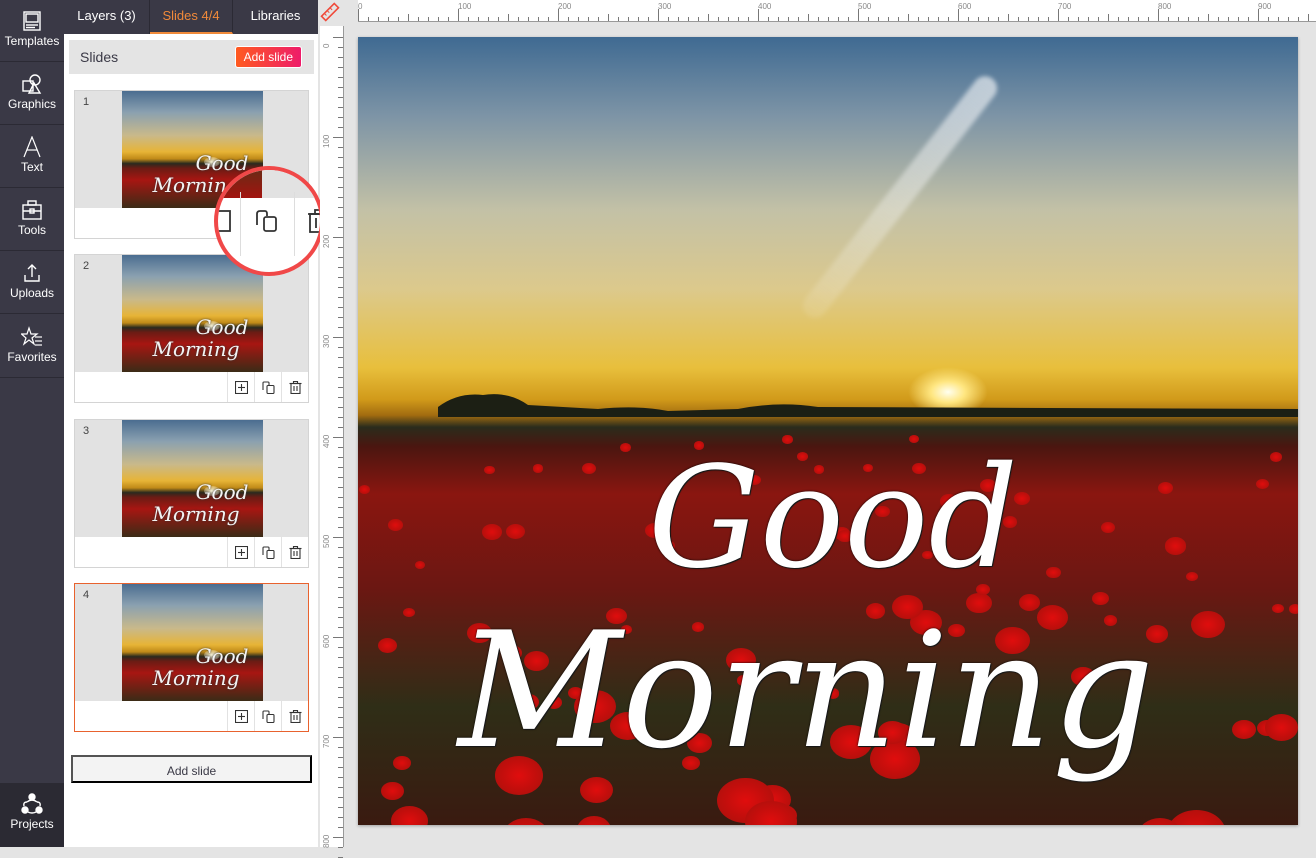  What do you see at coordinates (32, 157) in the screenshot?
I see `rail-item-text: Text` at bounding box center [32, 157].